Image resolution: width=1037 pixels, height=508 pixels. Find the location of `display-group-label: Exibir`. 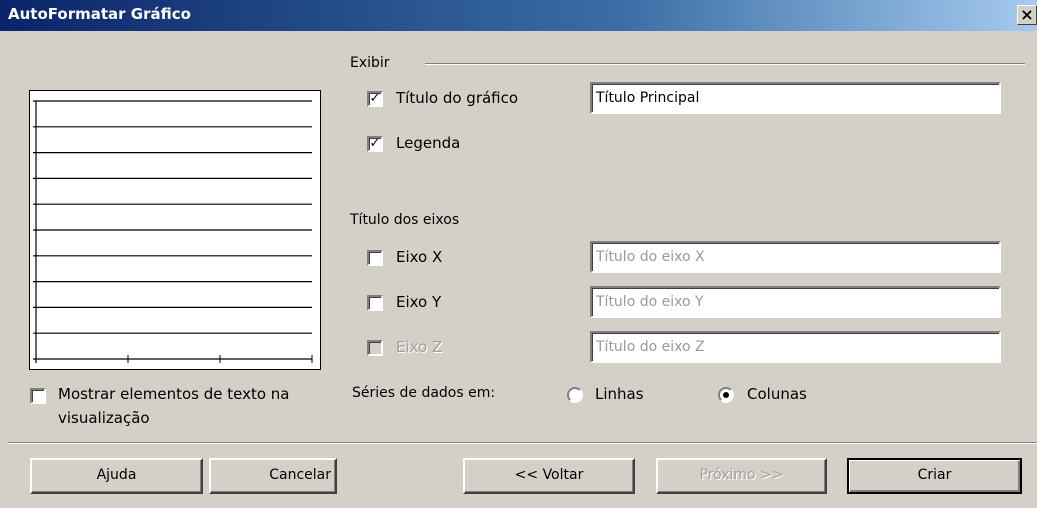

display-group-label: Exibir is located at coordinates (370, 63).